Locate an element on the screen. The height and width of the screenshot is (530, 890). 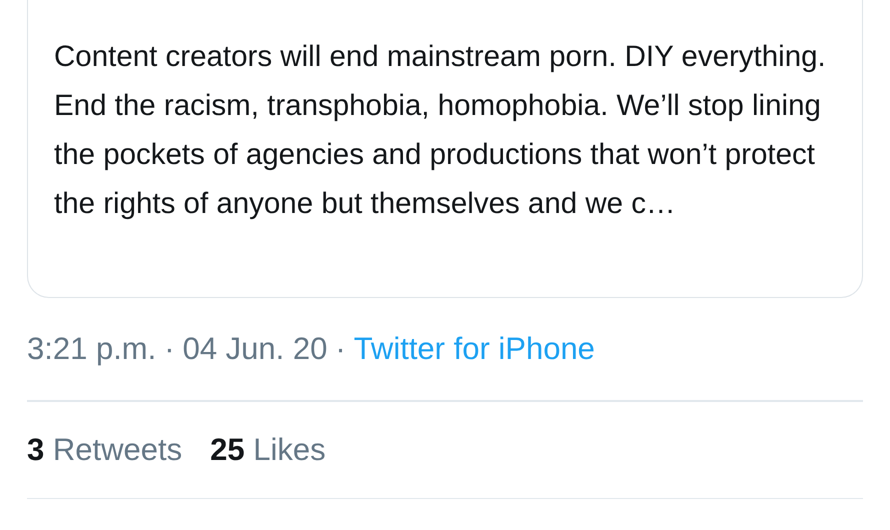
tweet-time: 3:21 p.m. is located at coordinates (91, 349).